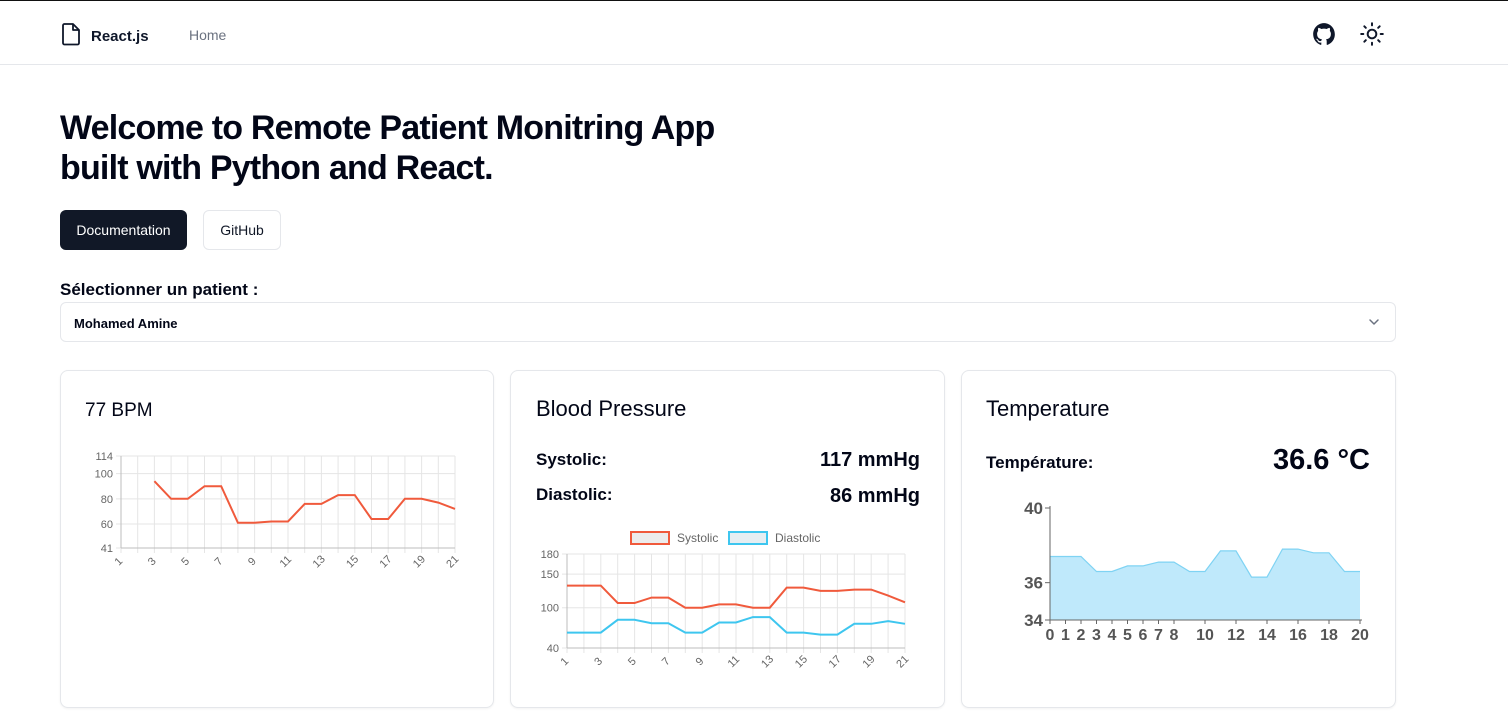  I want to click on page-title-line-2: built with Python and React., so click(277, 168).